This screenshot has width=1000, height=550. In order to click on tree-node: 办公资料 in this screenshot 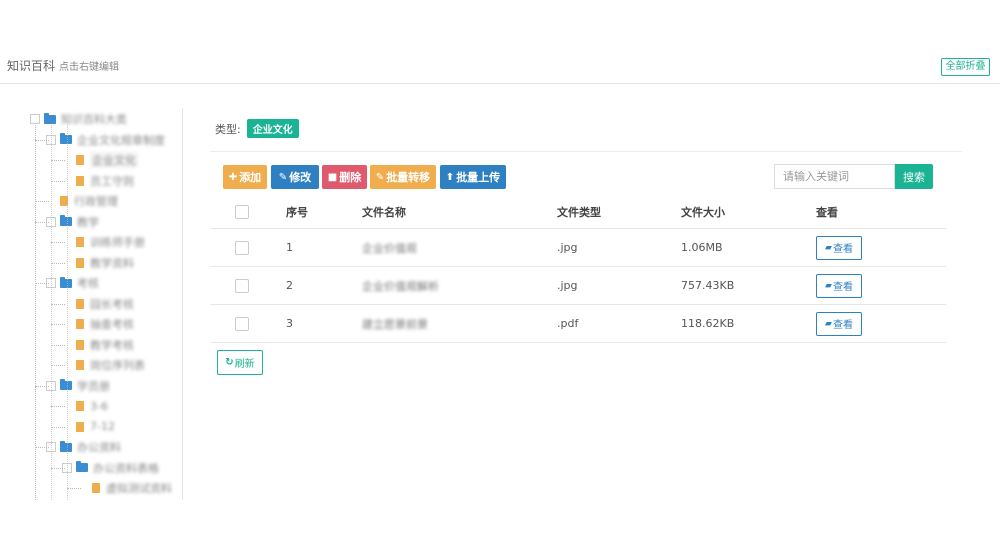, I will do `click(83, 447)`.